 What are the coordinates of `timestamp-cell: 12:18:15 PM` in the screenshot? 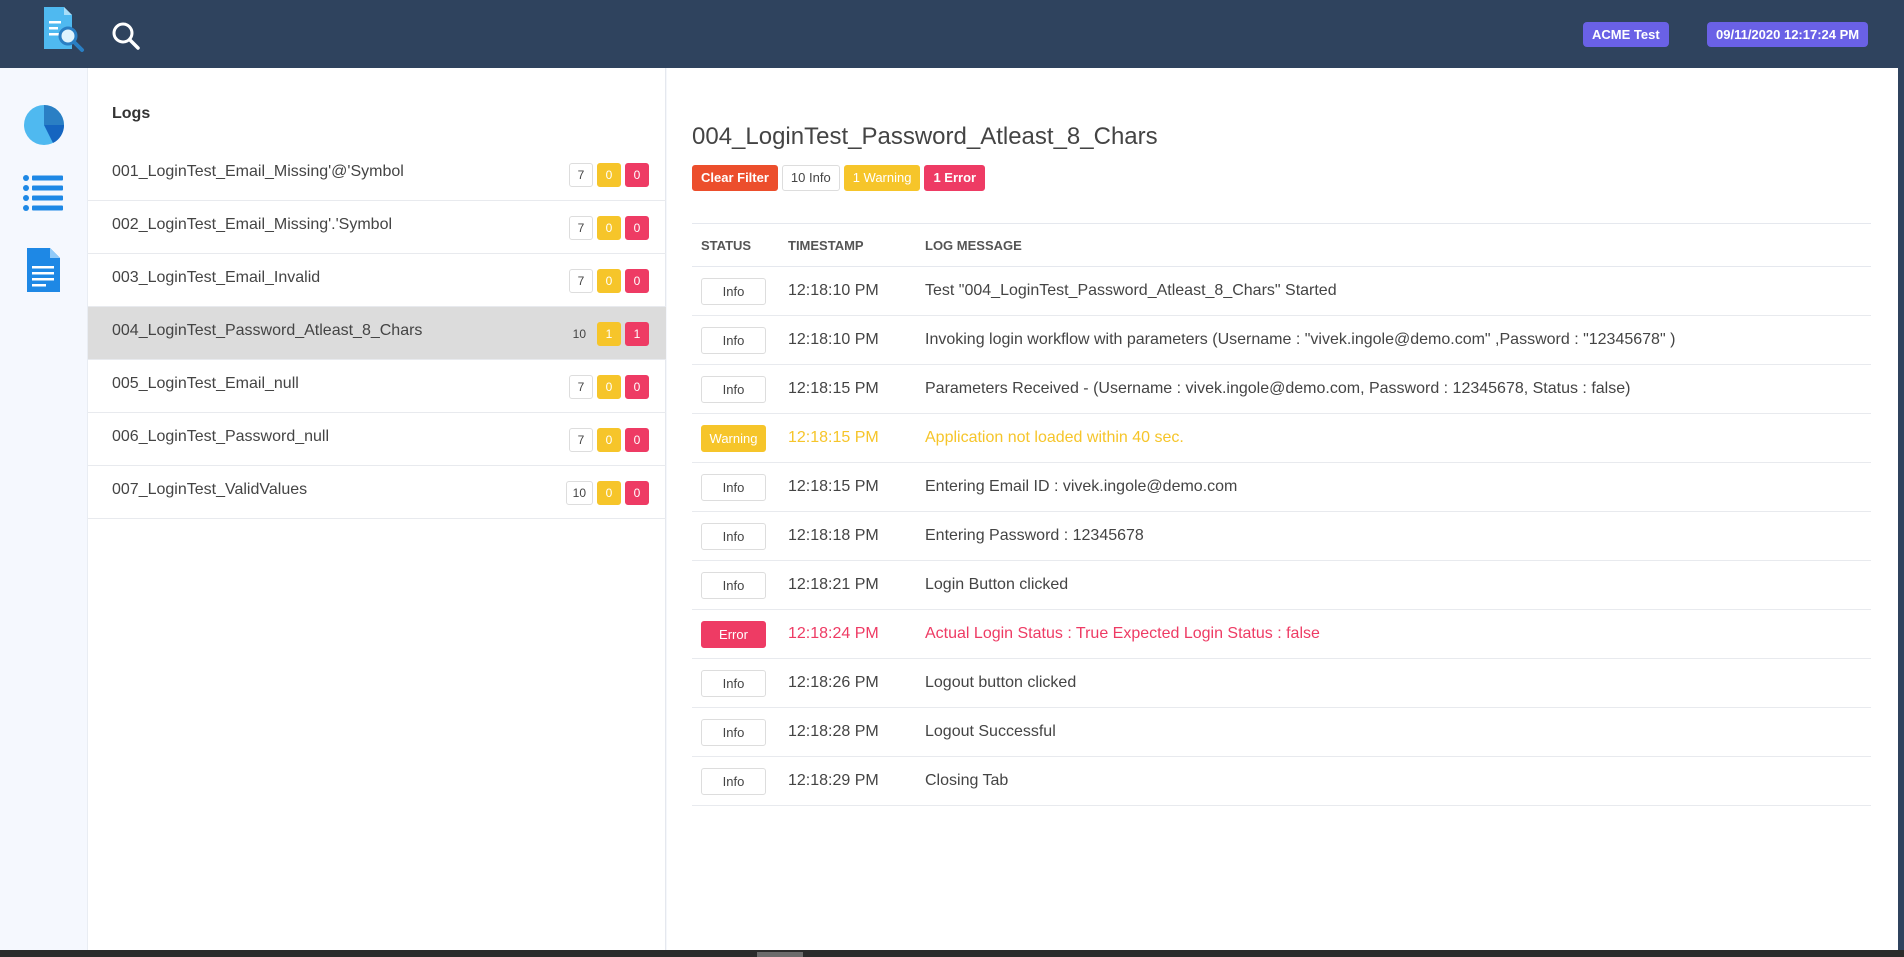 It's located at (847, 438).